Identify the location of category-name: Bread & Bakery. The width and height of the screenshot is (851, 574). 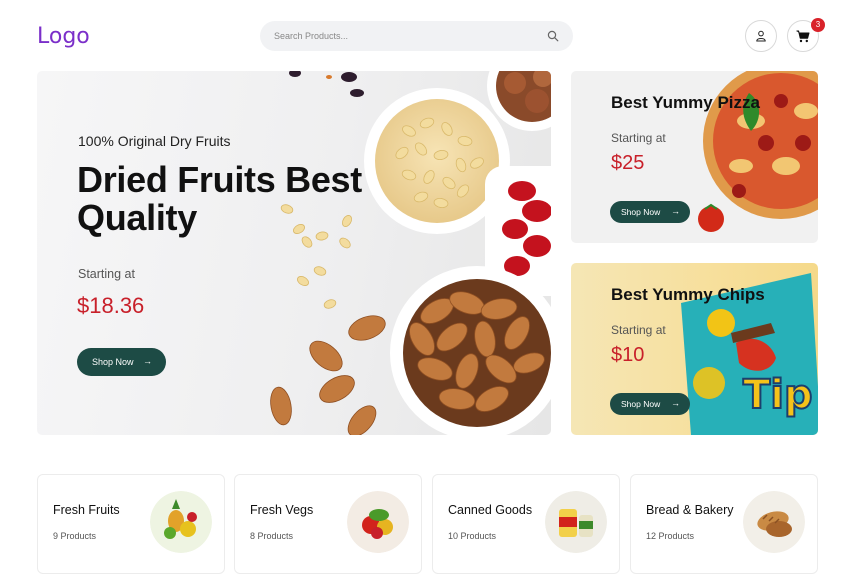
(690, 510).